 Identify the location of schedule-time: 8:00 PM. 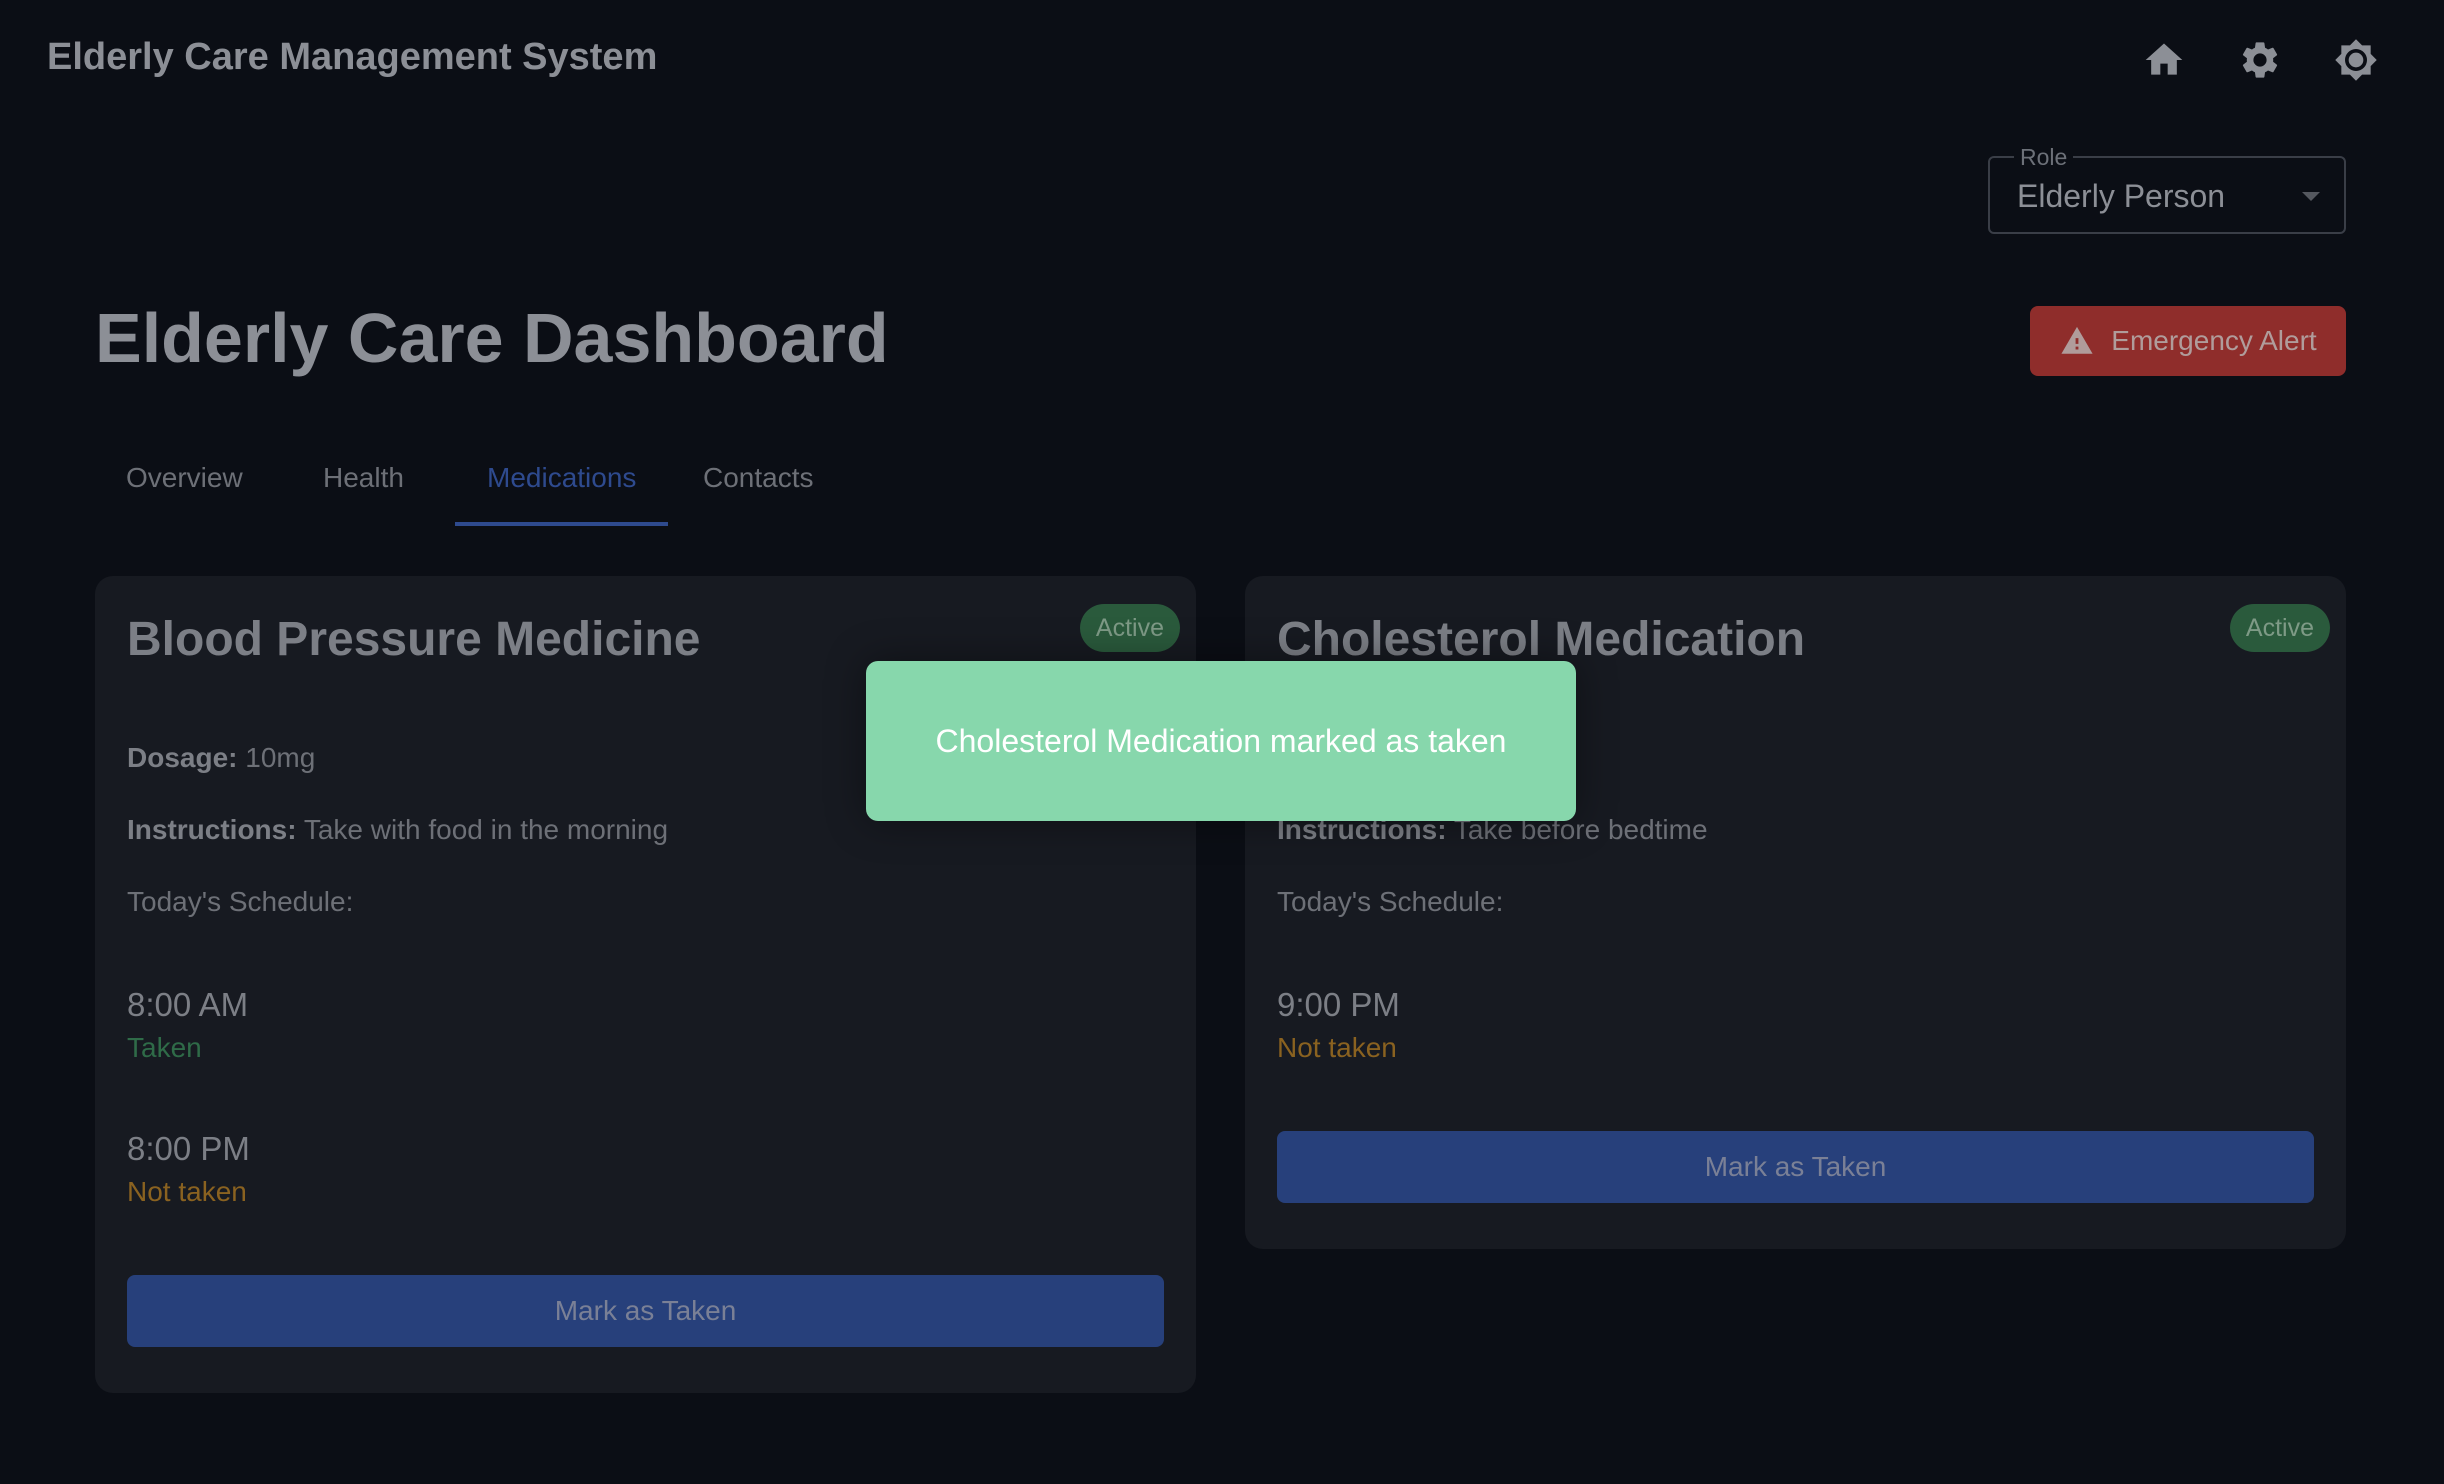
(188, 1148).